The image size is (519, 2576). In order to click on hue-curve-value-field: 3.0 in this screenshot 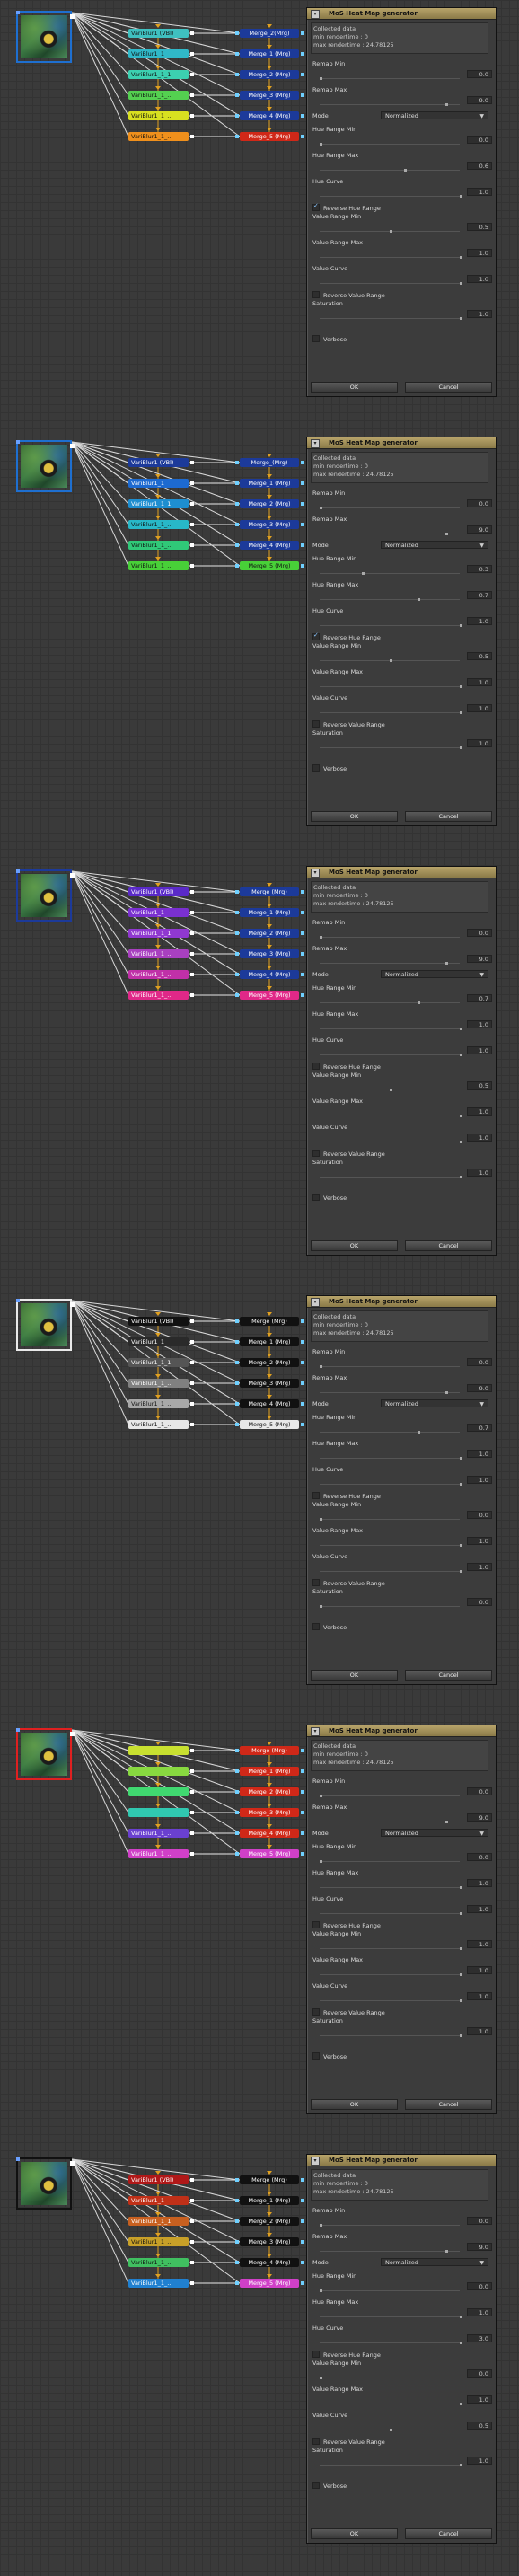, I will do `click(479, 2338)`.